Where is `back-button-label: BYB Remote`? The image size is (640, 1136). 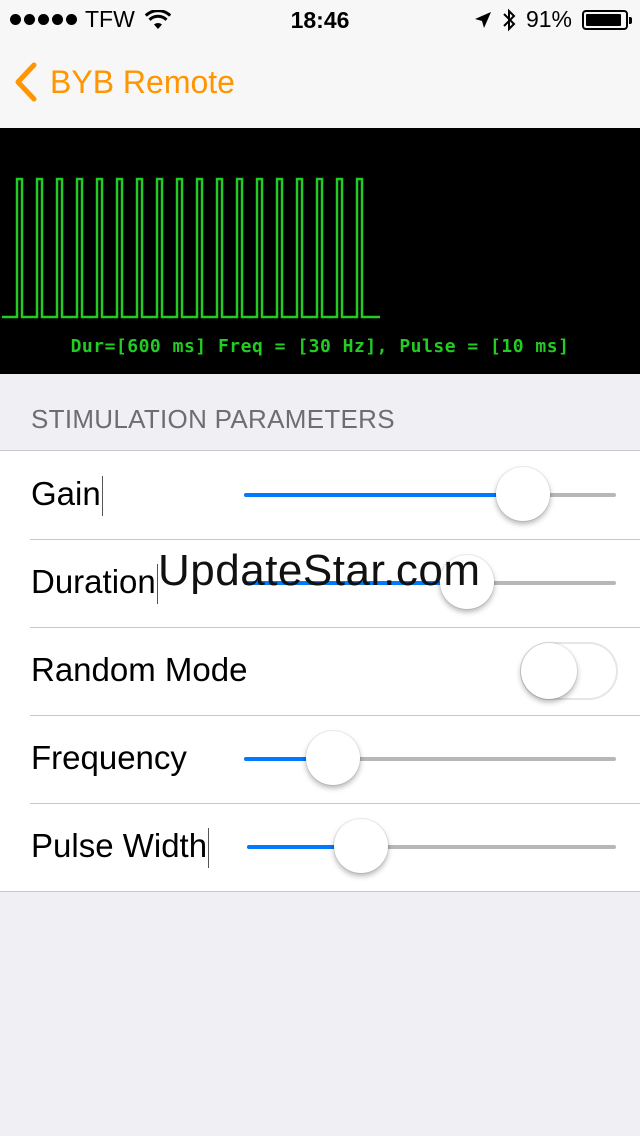
back-button-label: BYB Remote is located at coordinates (142, 81).